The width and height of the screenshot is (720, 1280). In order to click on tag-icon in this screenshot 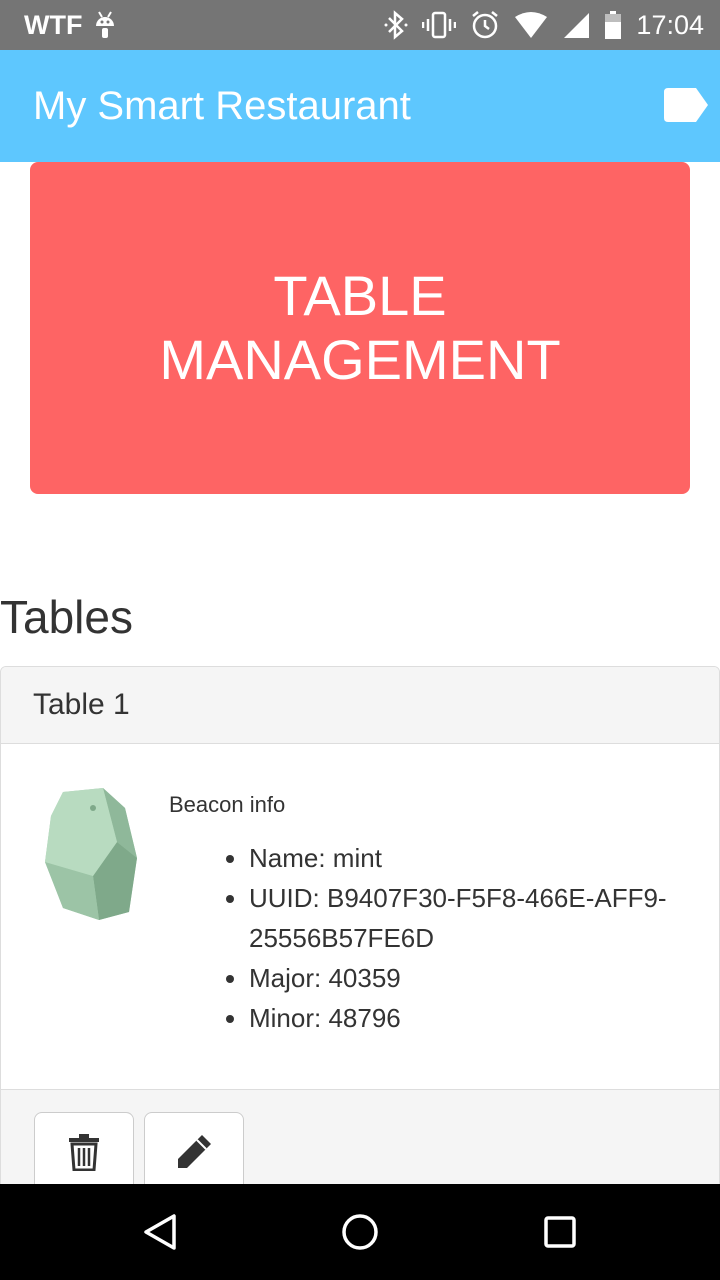, I will do `click(686, 105)`.